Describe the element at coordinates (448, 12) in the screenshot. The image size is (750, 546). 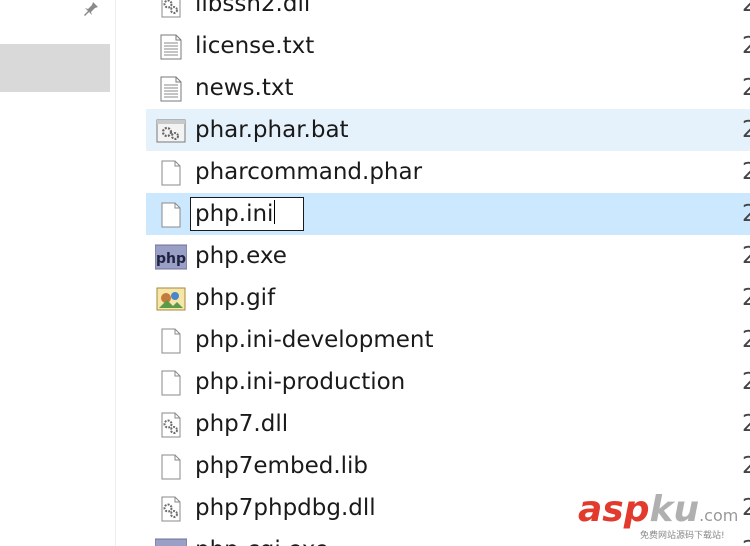
I see `file-row: libssh2.dll 2` at that location.